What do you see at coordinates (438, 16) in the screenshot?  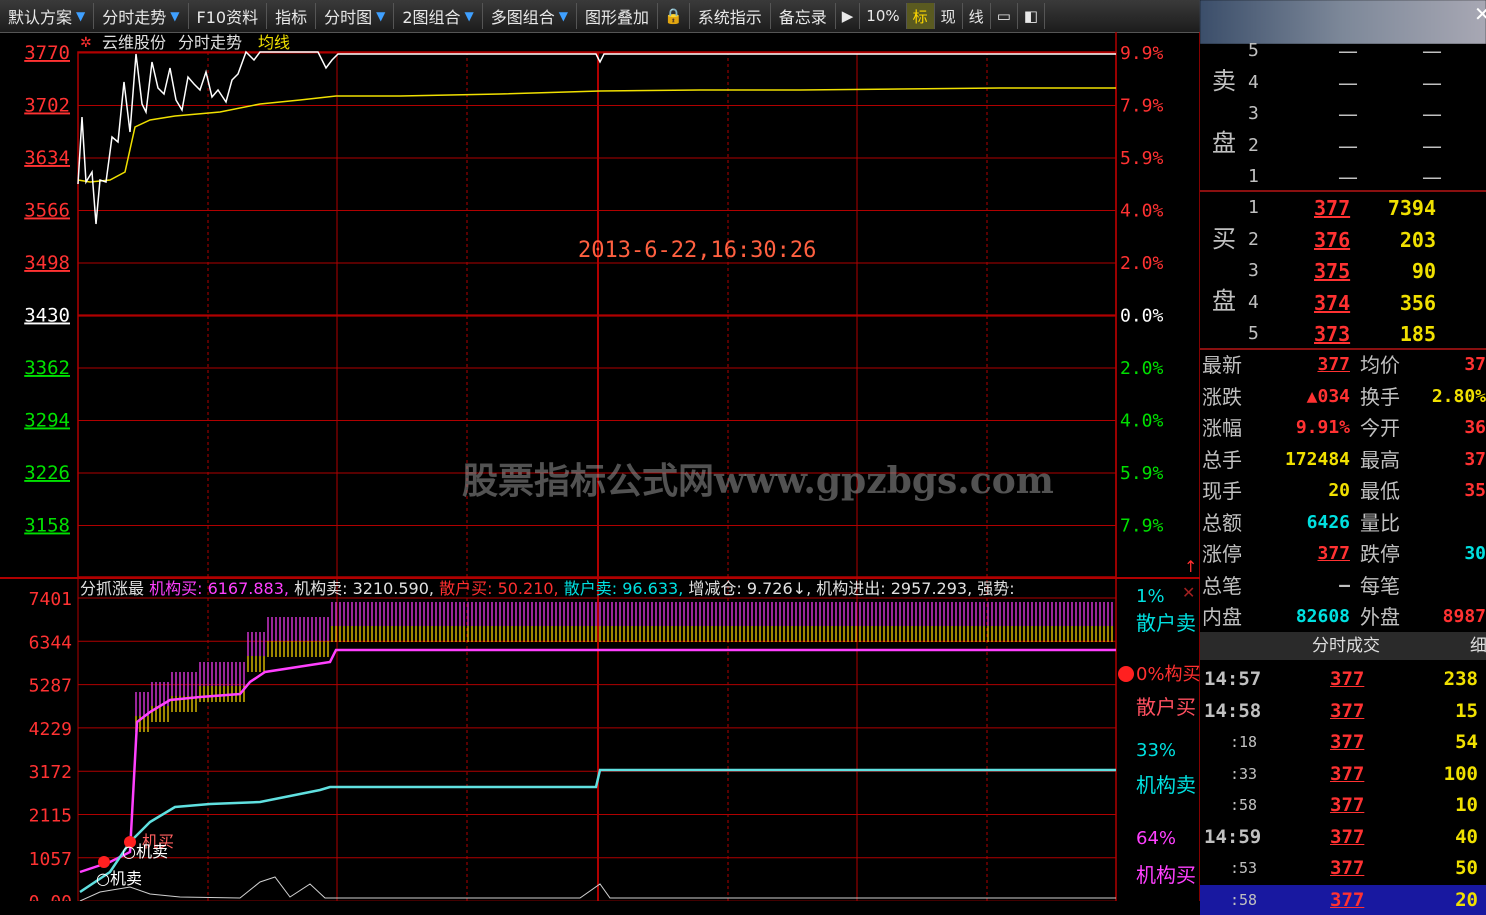 I see `toolbar-2chart: 2图组合 ▼` at bounding box center [438, 16].